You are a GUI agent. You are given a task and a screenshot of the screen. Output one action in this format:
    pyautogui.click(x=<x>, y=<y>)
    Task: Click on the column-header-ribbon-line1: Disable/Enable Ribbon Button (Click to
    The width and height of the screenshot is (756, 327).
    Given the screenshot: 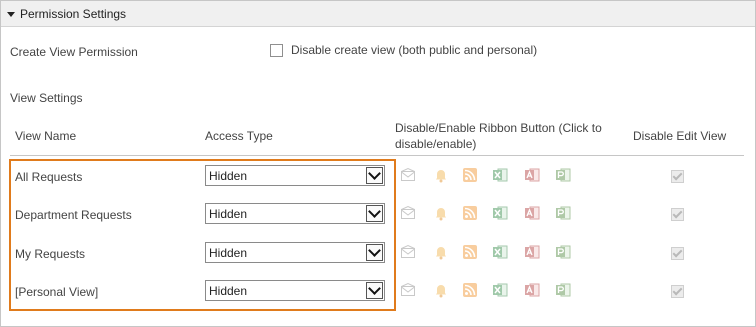 What is the action you would take?
    pyautogui.click(x=498, y=128)
    